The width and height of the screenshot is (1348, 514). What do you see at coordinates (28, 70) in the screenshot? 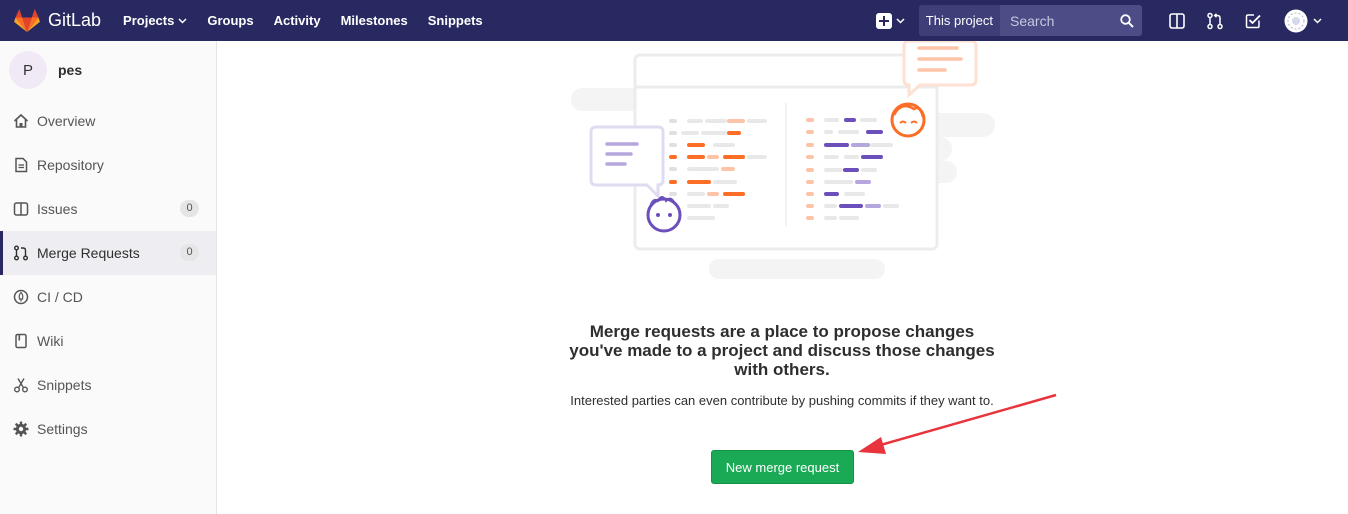
I see `project-avatar: P` at bounding box center [28, 70].